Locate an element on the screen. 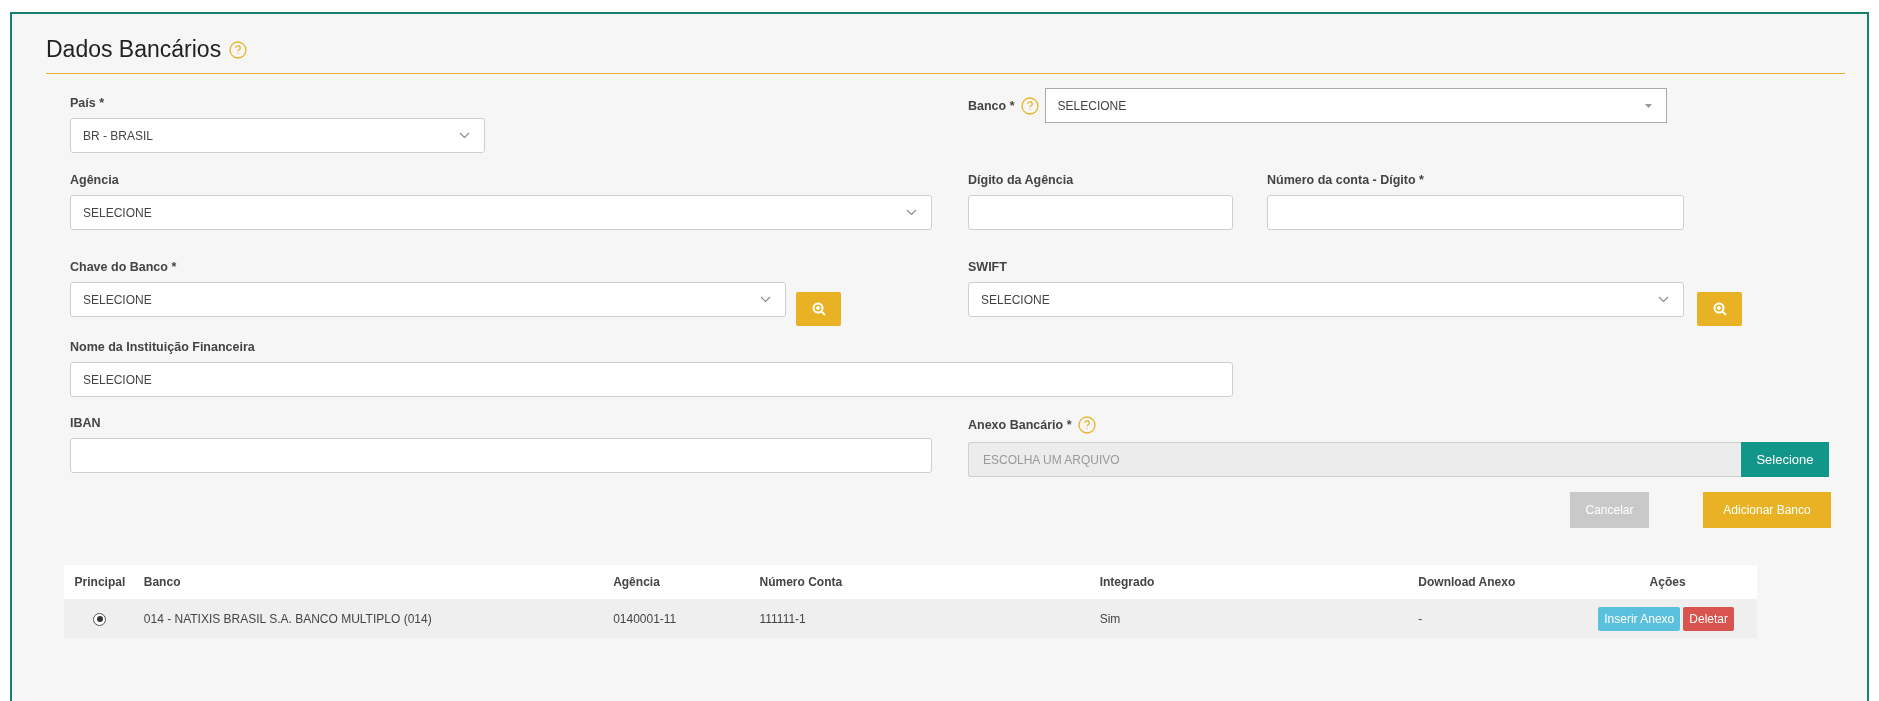 The height and width of the screenshot is (701, 1879). column-header: Download Anexo is located at coordinates (1494, 582).